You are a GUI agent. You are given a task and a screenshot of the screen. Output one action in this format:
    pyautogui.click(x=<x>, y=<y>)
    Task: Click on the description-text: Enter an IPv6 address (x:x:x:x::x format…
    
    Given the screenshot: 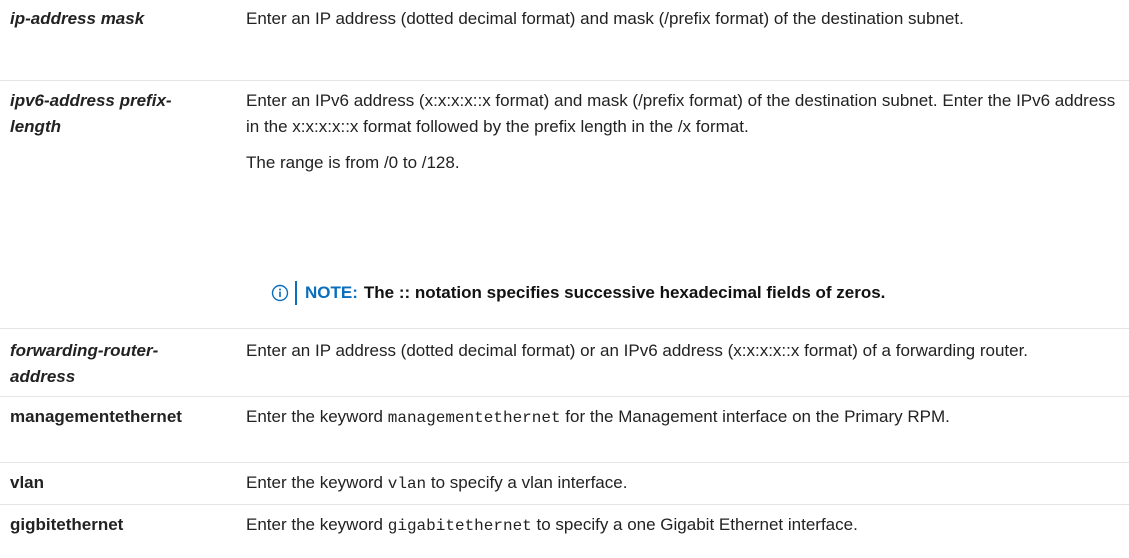 What is the action you would take?
    pyautogui.click(x=681, y=113)
    